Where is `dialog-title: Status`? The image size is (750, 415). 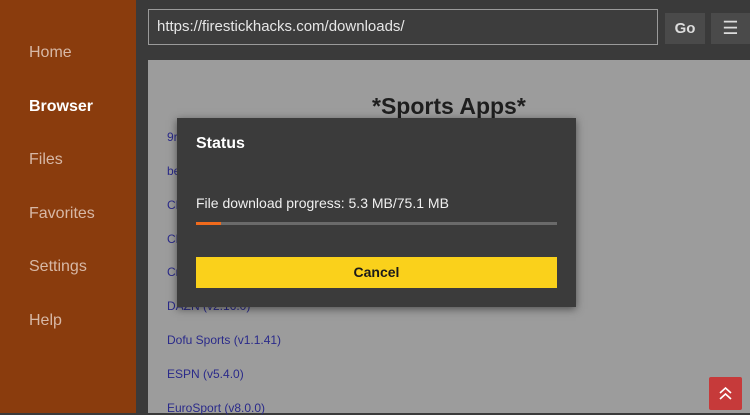
dialog-title: Status is located at coordinates (220, 143).